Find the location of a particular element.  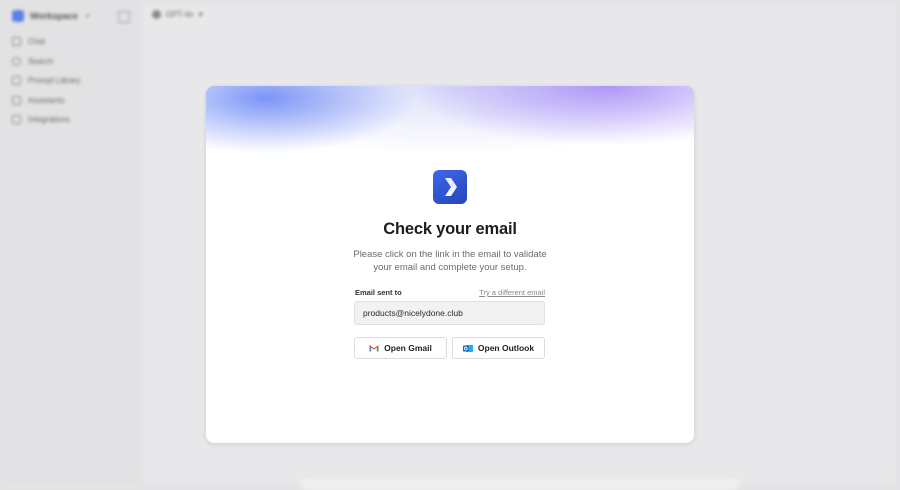

model-icon is located at coordinates (156, 14).